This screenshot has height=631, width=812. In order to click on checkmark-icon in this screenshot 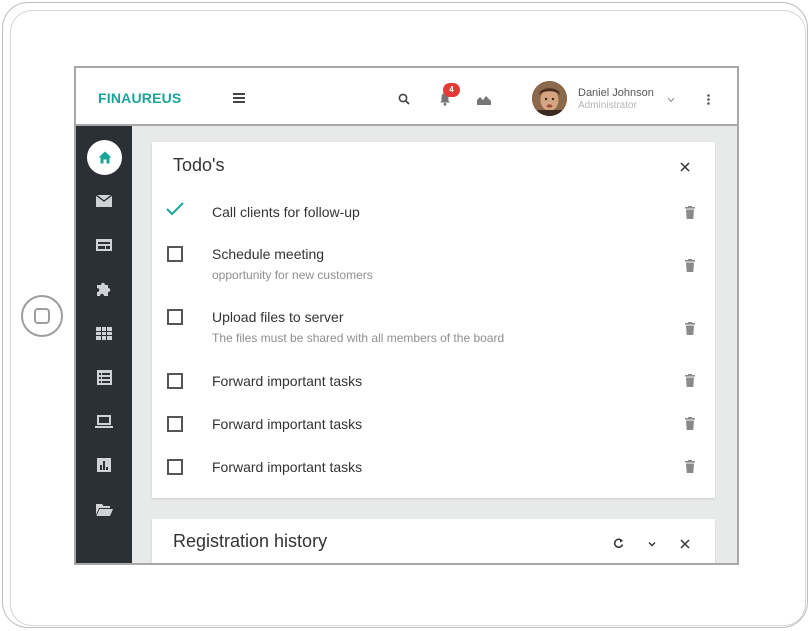, I will do `click(175, 209)`.